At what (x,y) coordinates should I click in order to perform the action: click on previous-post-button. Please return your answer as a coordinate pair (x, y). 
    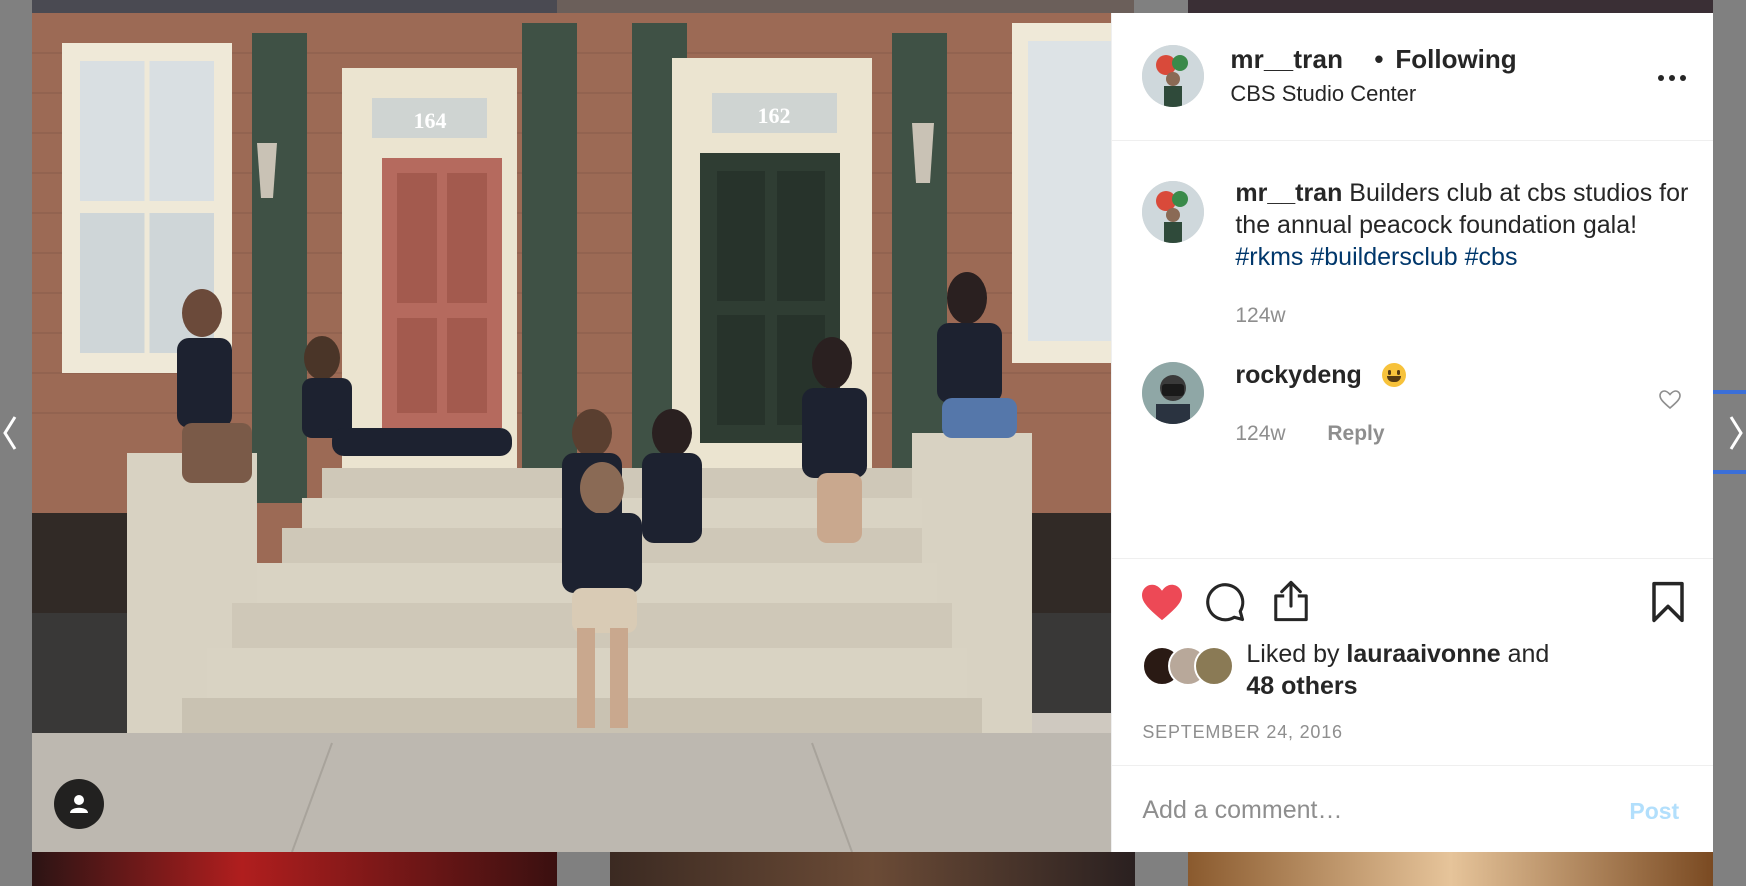
    Looking at the image, I should click on (10, 433).